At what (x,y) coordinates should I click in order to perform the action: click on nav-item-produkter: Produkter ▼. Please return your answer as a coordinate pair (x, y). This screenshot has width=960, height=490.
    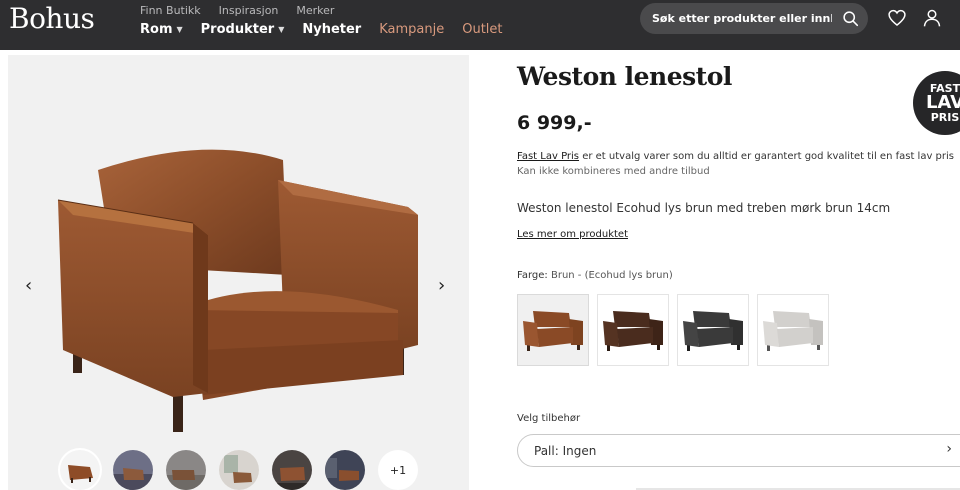
    Looking at the image, I should click on (243, 29).